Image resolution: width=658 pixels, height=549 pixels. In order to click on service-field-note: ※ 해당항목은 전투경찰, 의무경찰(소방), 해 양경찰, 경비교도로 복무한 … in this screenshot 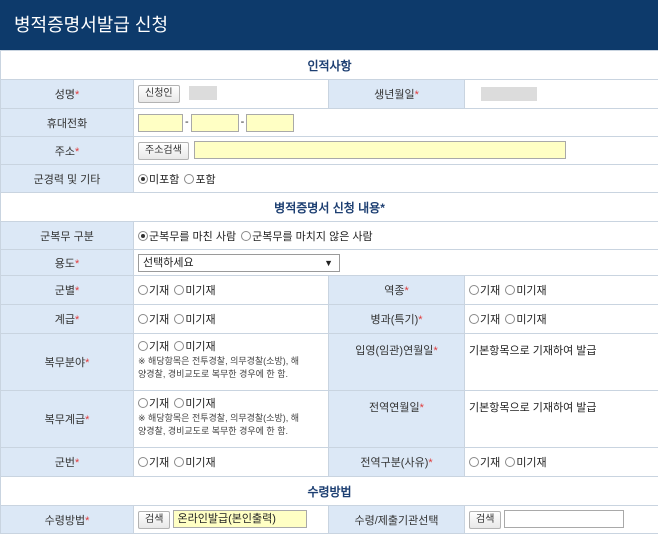, I will do `click(219, 367)`.